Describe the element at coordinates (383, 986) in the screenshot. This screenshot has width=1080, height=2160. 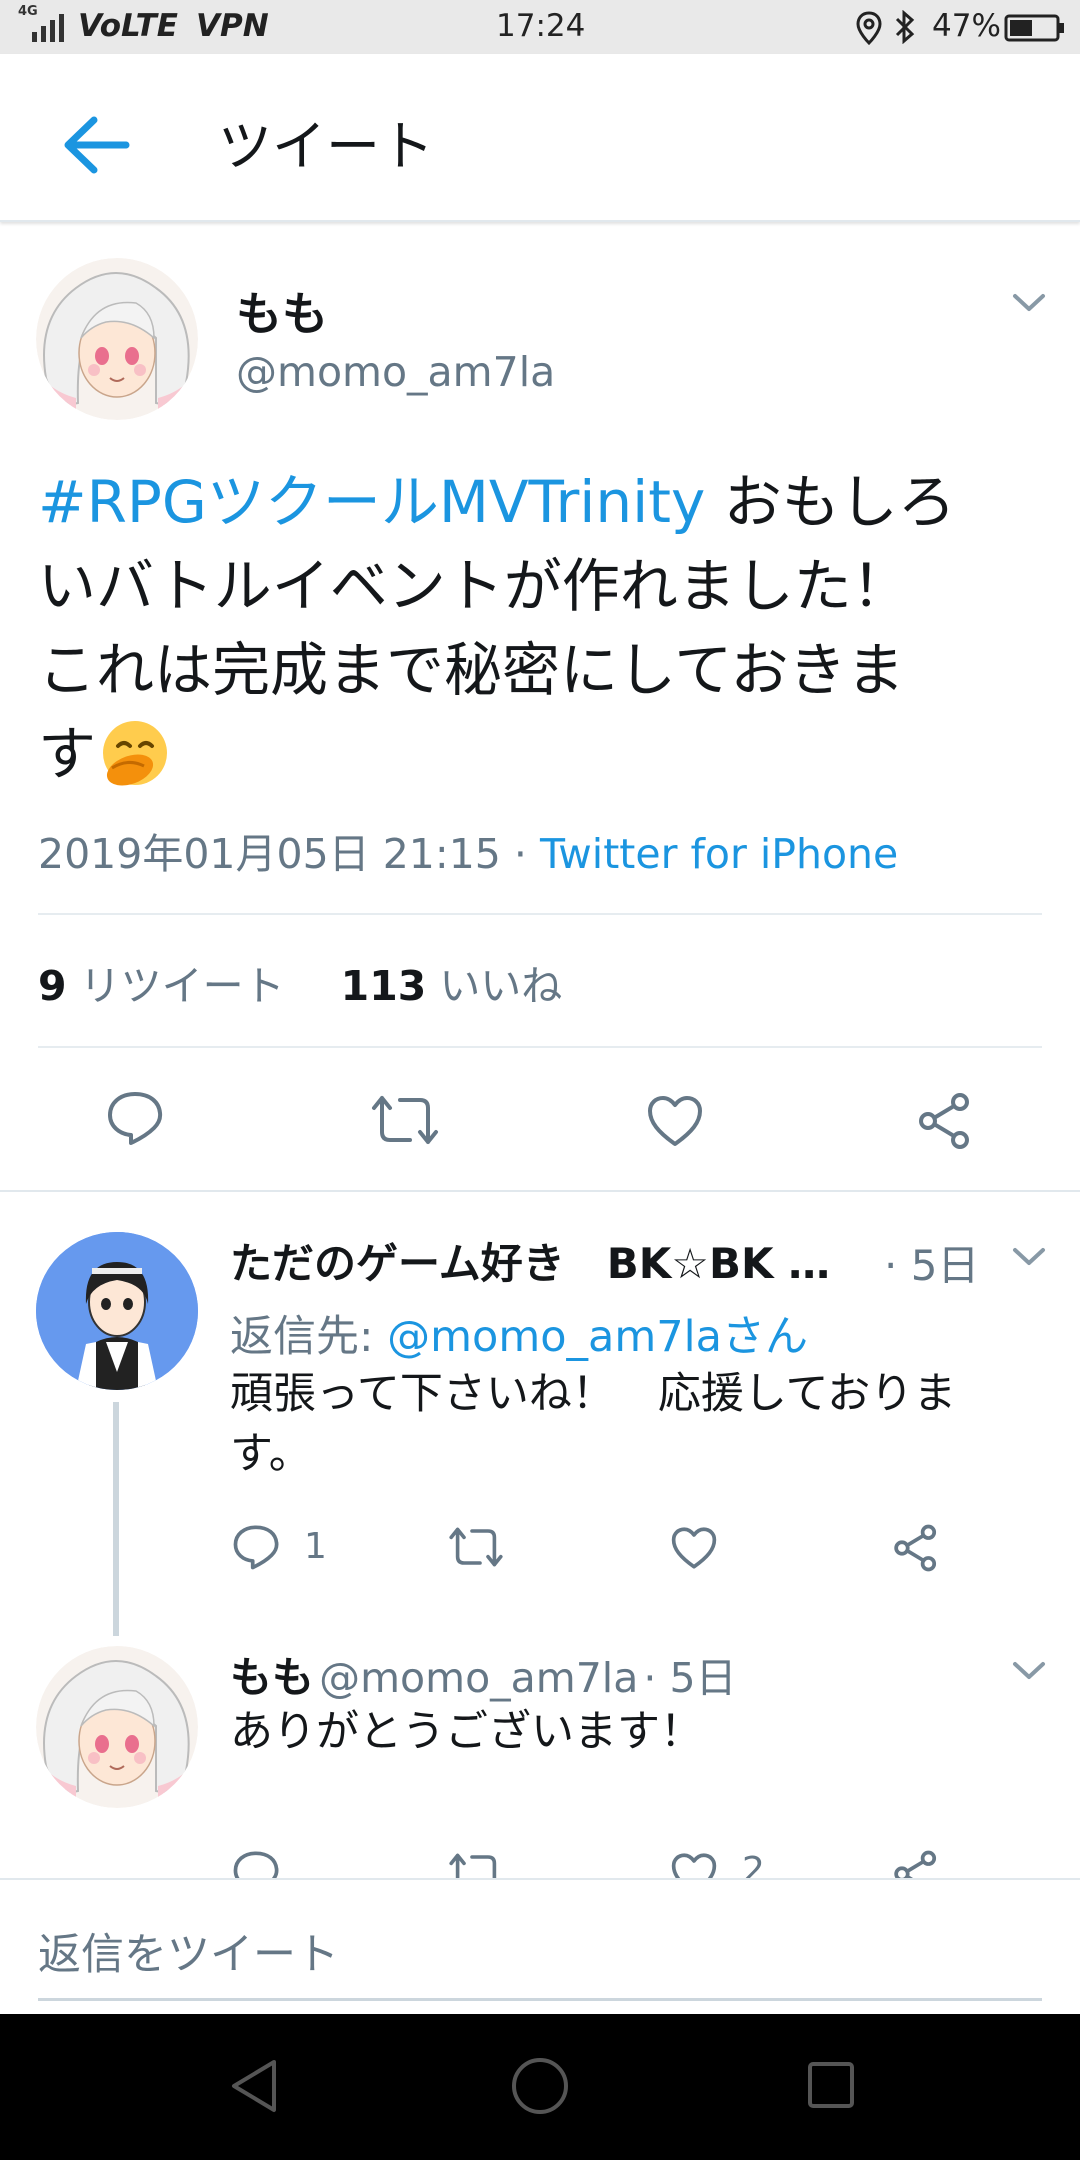
I see `likes-count: 113` at that location.